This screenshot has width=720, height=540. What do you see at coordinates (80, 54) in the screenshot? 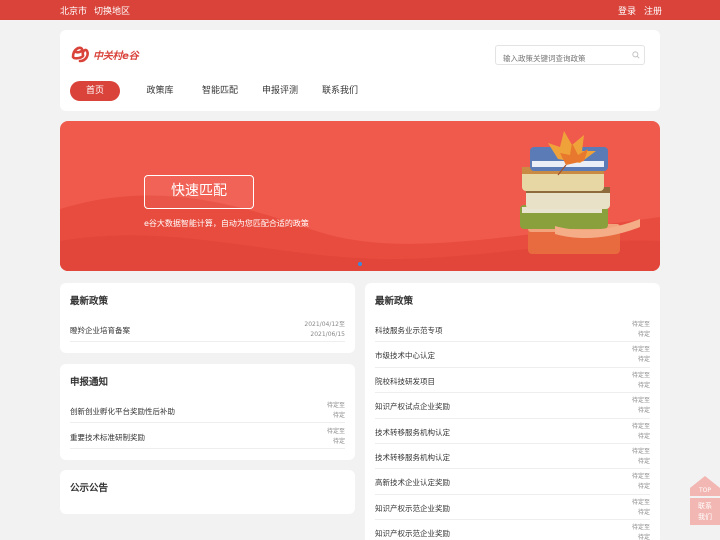
I see `logo-mark-icon` at bounding box center [80, 54].